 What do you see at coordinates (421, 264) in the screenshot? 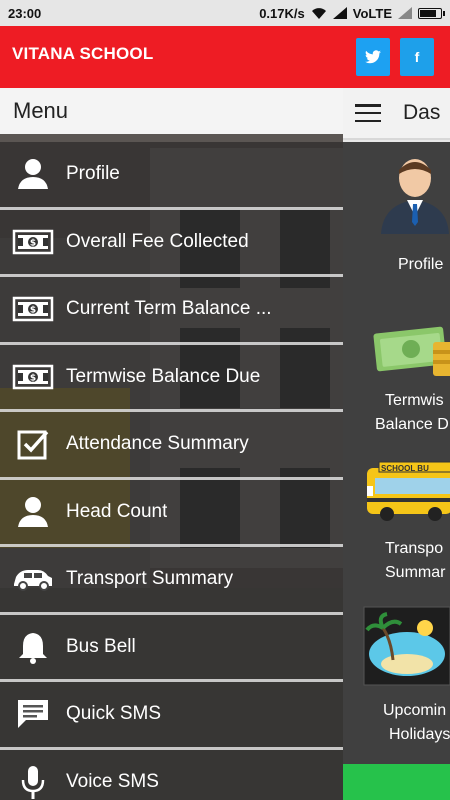
I see `tile-label: Profile` at bounding box center [421, 264].